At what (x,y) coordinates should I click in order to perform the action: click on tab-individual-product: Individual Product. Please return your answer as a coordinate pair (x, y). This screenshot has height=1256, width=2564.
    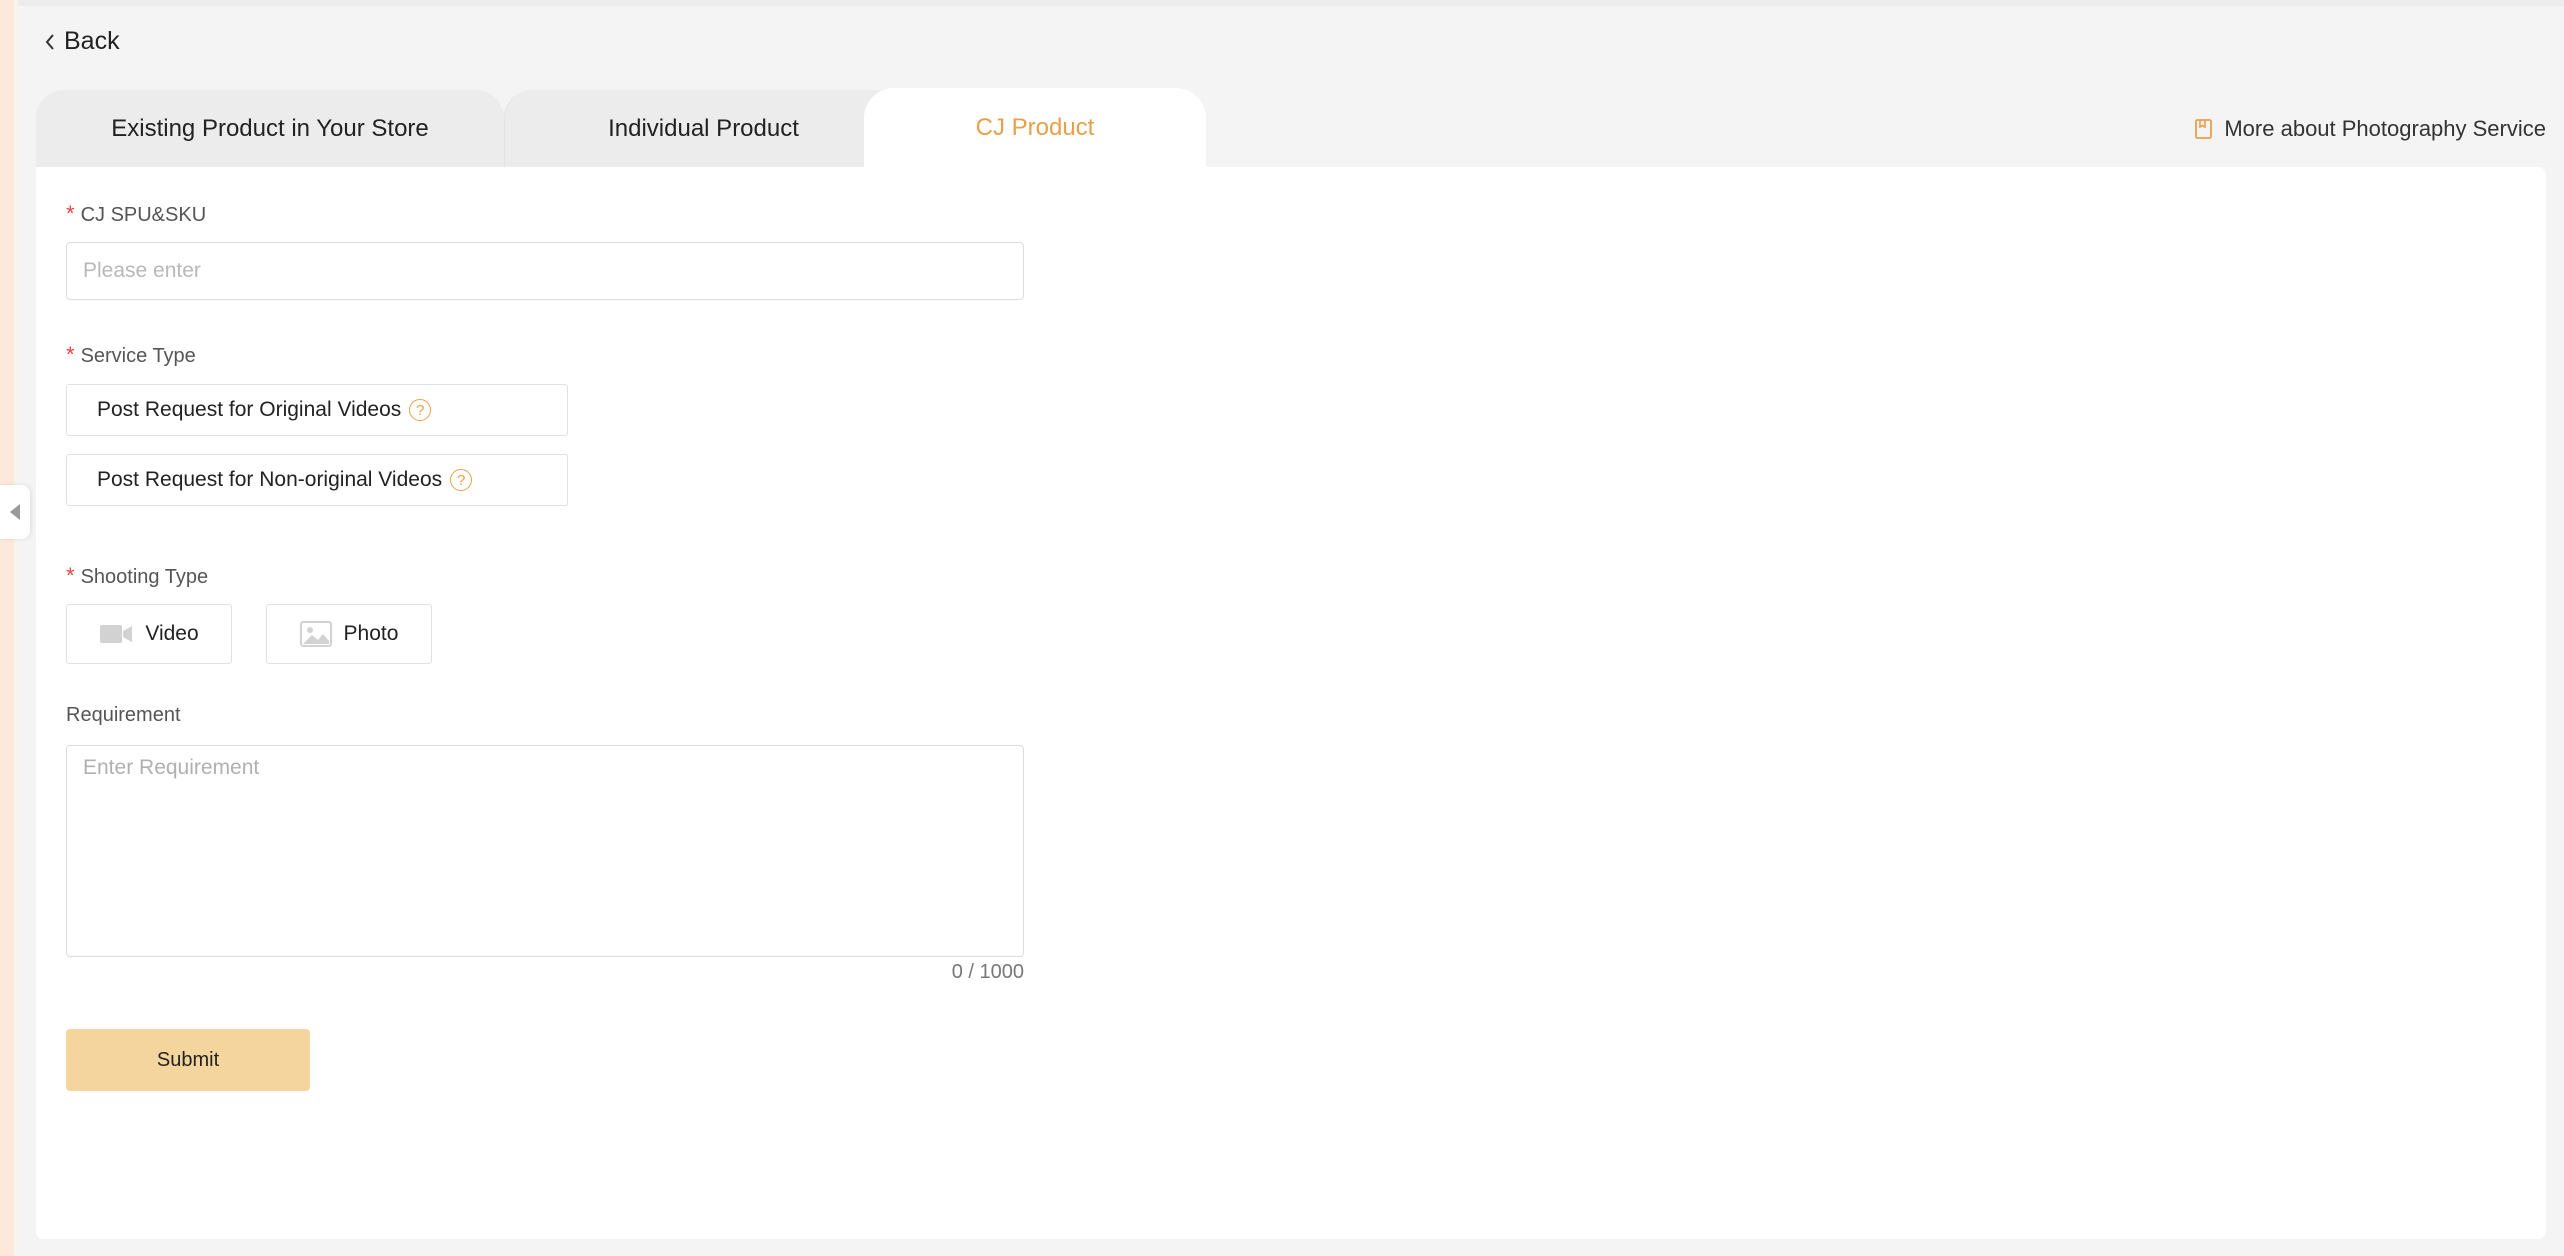
    Looking at the image, I should click on (703, 129).